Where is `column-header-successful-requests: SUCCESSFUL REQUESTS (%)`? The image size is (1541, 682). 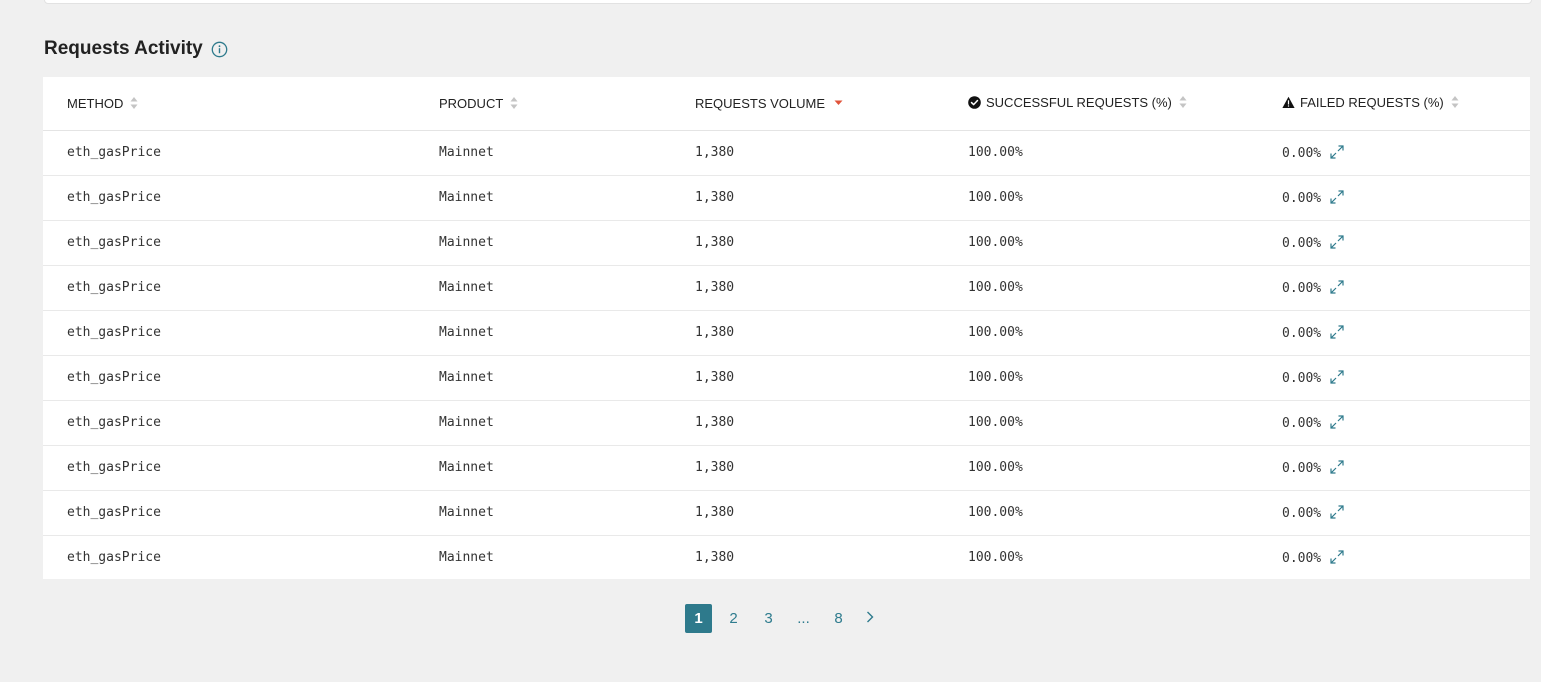 column-header-successful-requests: SUCCESSFUL REQUESTS (%) is located at coordinates (1125, 103).